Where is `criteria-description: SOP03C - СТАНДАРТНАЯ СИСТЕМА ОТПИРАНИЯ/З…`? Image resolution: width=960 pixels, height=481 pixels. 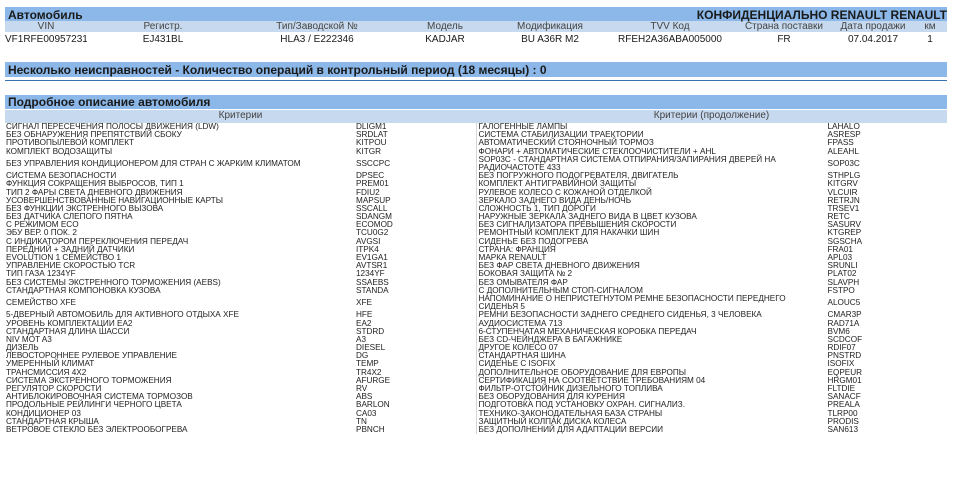 criteria-description: SOP03C - СТАНДАРТНАЯ СИСТЕМА ОТПИРАНИЯ/З… is located at coordinates (627, 163).